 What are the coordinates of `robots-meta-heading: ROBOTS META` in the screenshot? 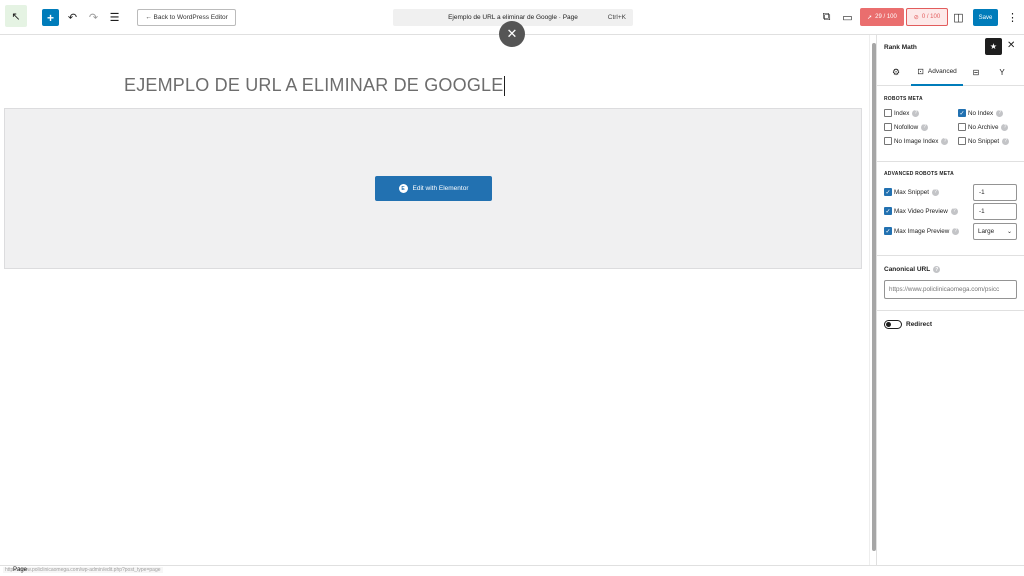 It's located at (903, 99).